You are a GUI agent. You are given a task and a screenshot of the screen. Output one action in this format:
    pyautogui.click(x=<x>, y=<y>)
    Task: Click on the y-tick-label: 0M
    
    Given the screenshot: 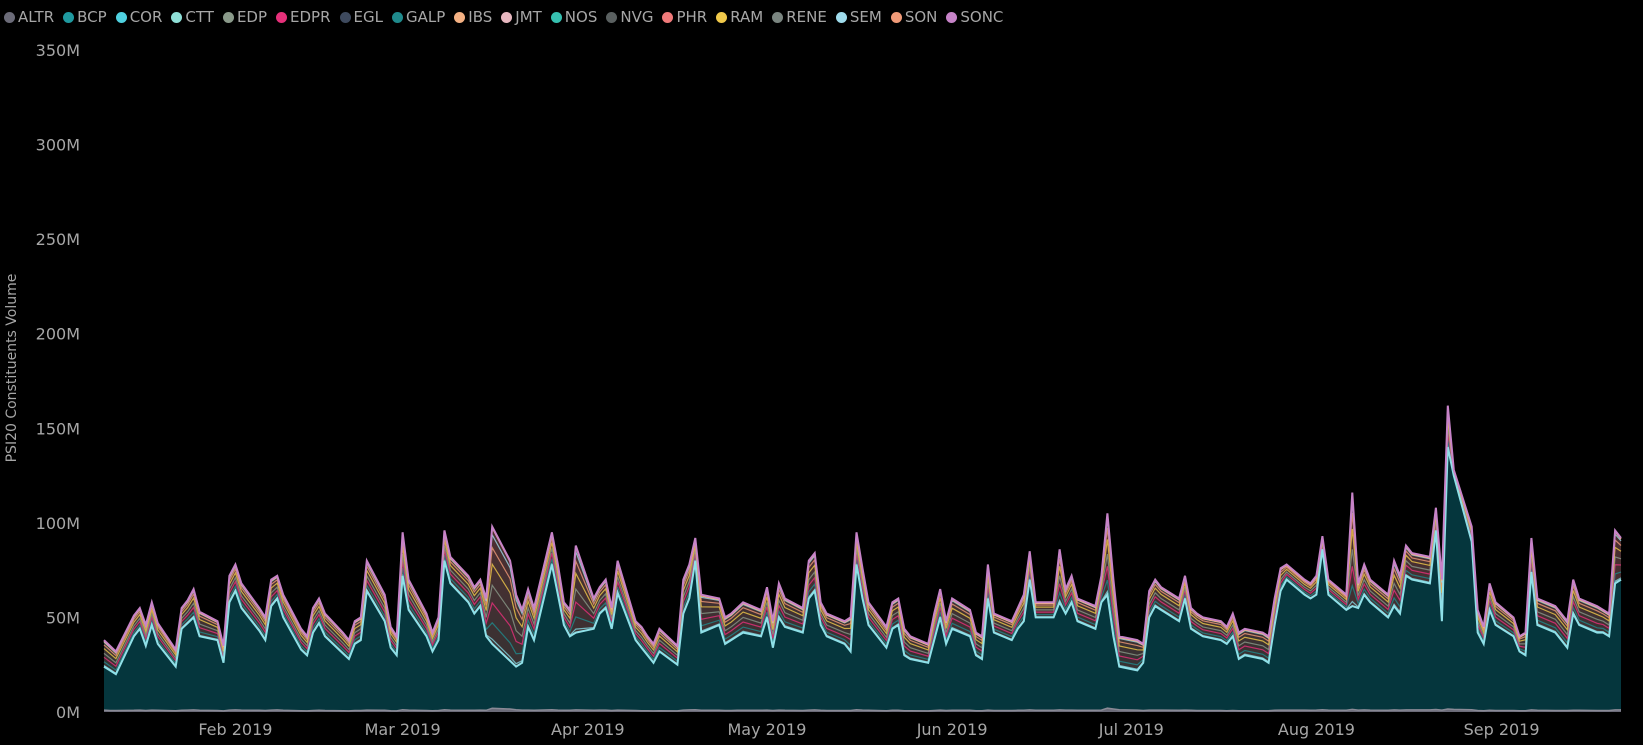 What is the action you would take?
    pyautogui.click(x=68, y=712)
    